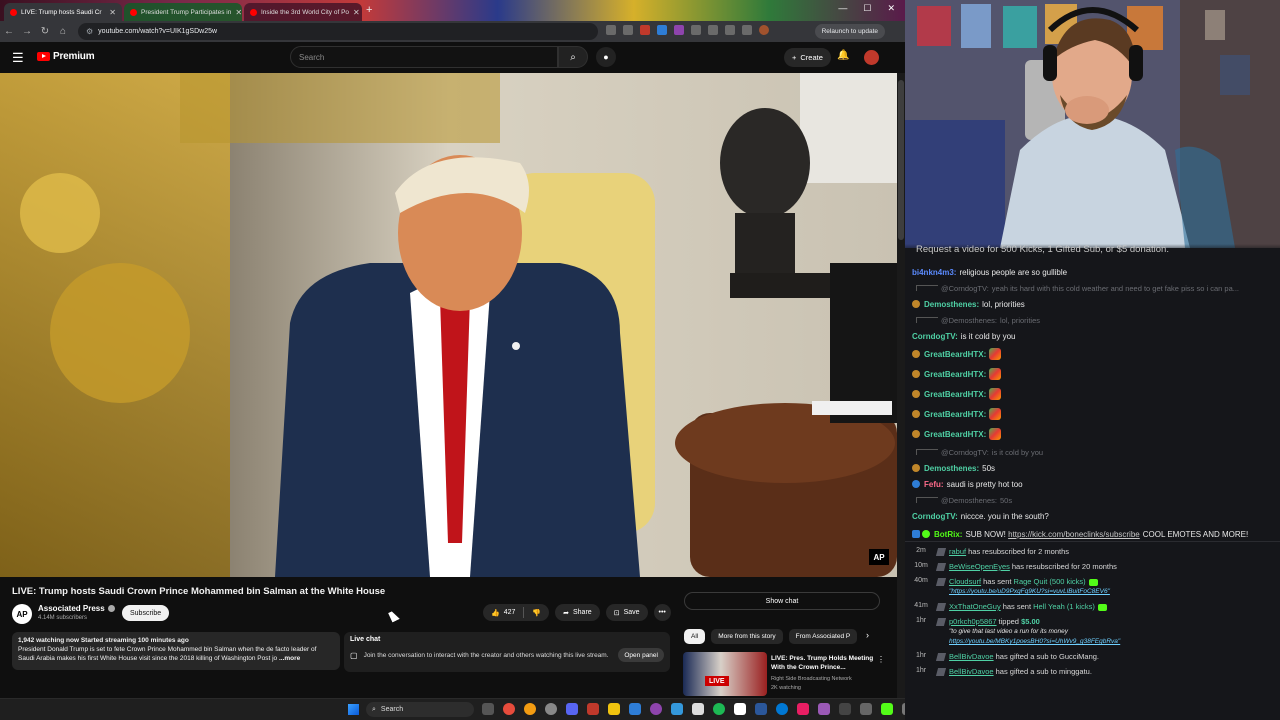 This screenshot has width=1280, height=720. Describe the element at coordinates (183, 12) in the screenshot. I see `tab-president-trump: President Trump Participates in ✕` at that location.